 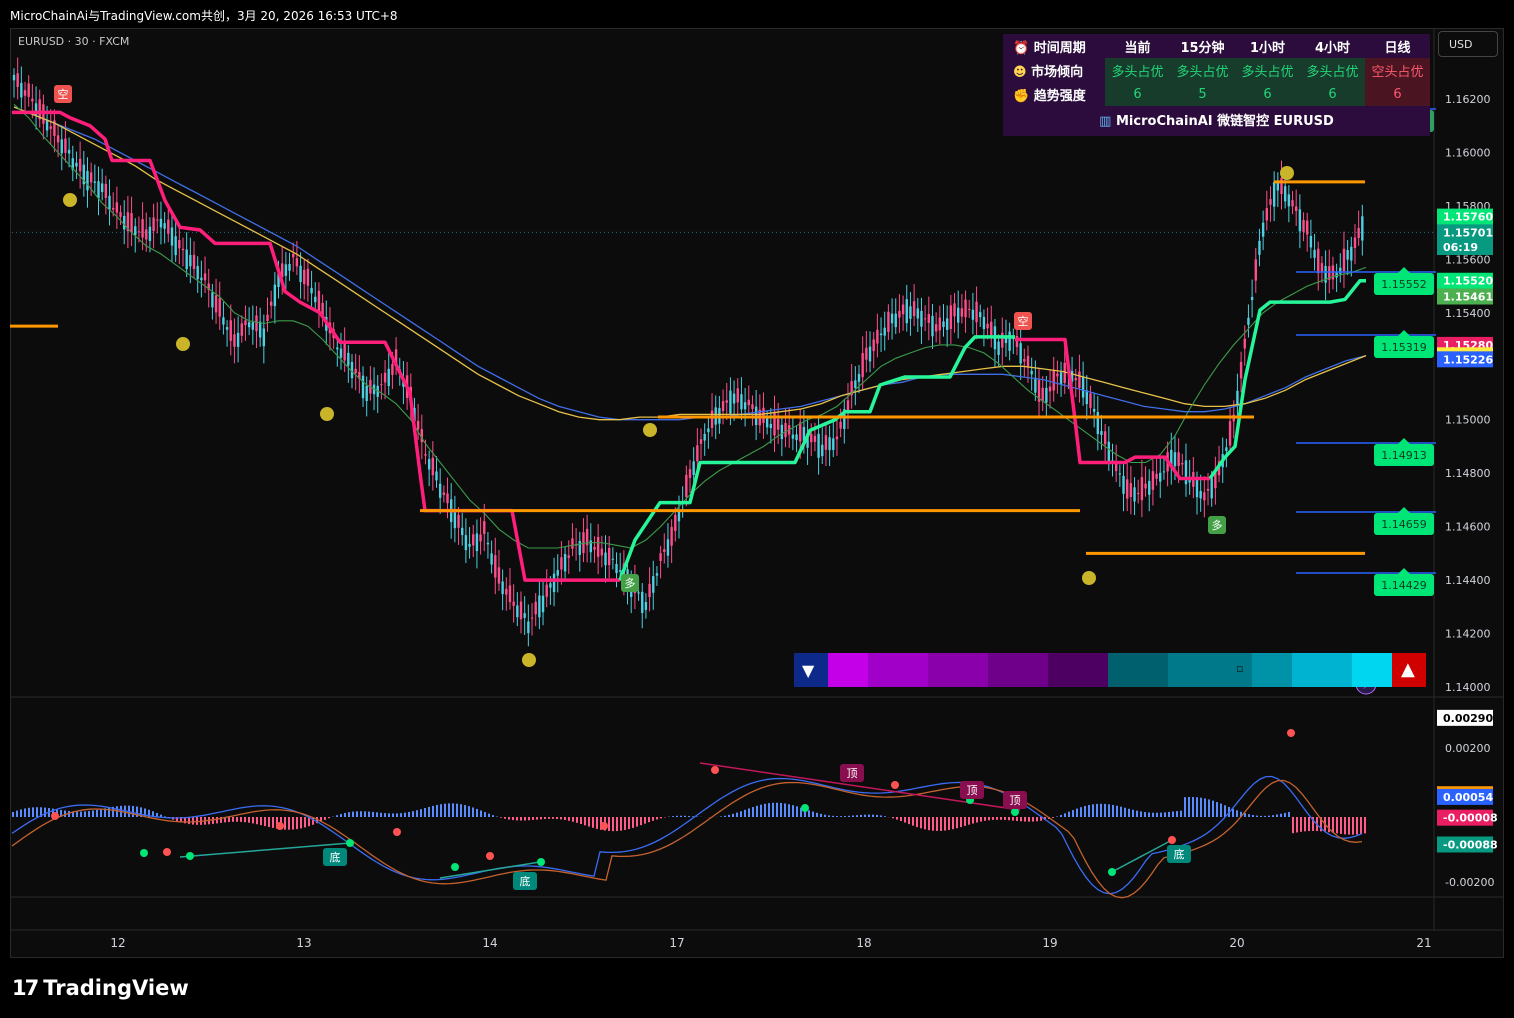 What do you see at coordinates (898, 670) in the screenshot?
I see `heatmap-segment` at bounding box center [898, 670].